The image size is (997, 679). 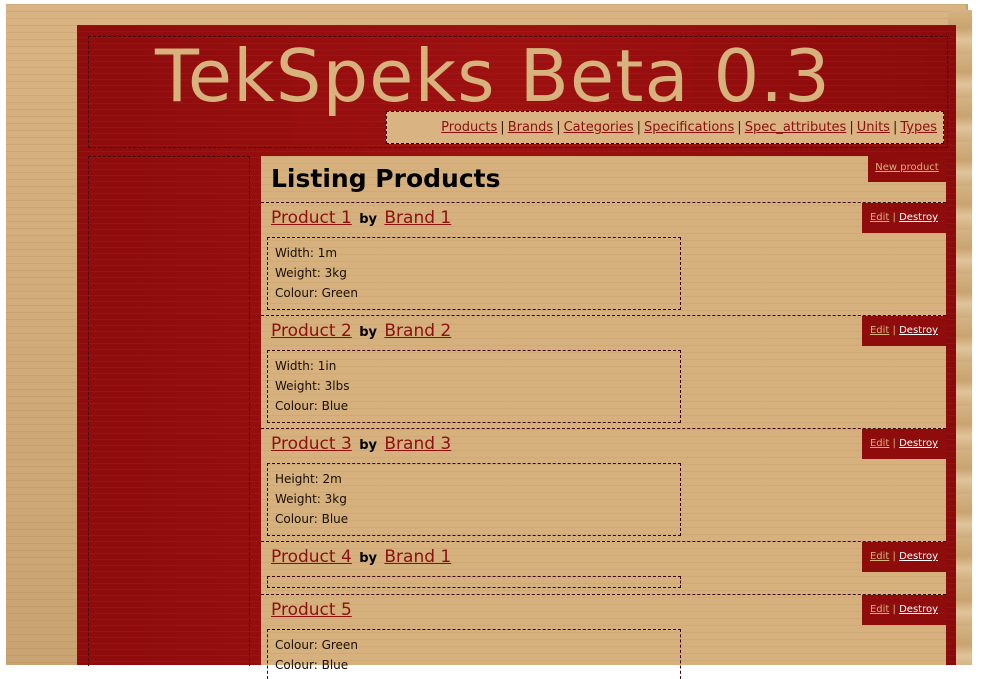 I want to click on nav-link-spec-attributes: Spec_attributes, so click(x=796, y=127).